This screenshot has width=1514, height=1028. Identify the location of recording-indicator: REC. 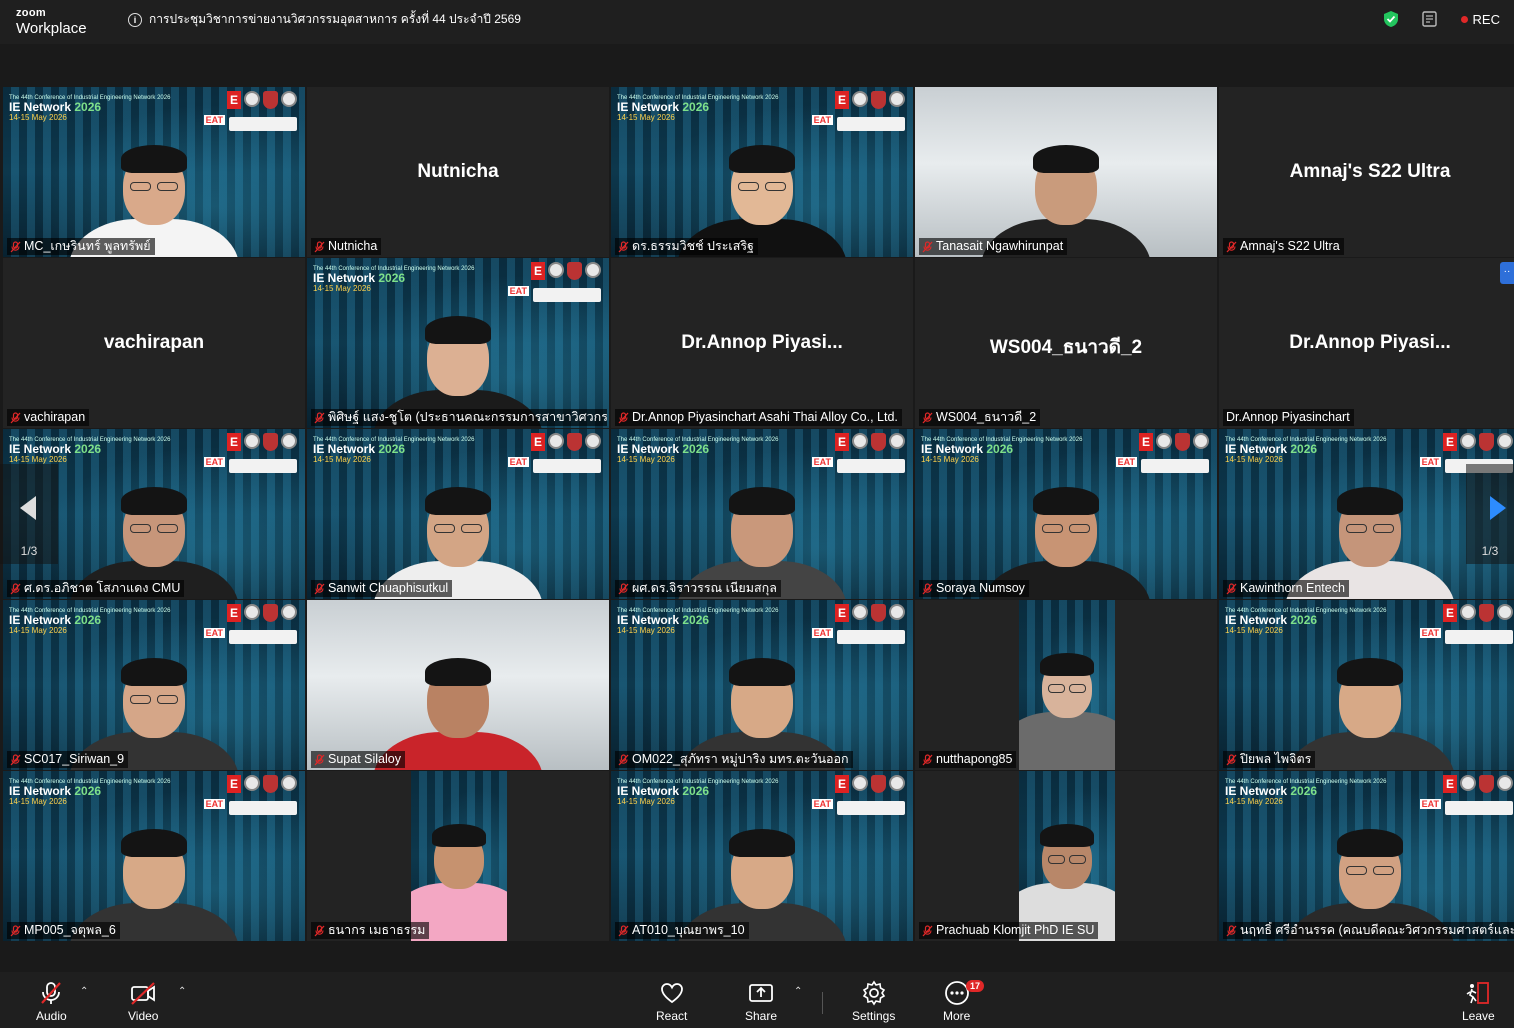
(1480, 19).